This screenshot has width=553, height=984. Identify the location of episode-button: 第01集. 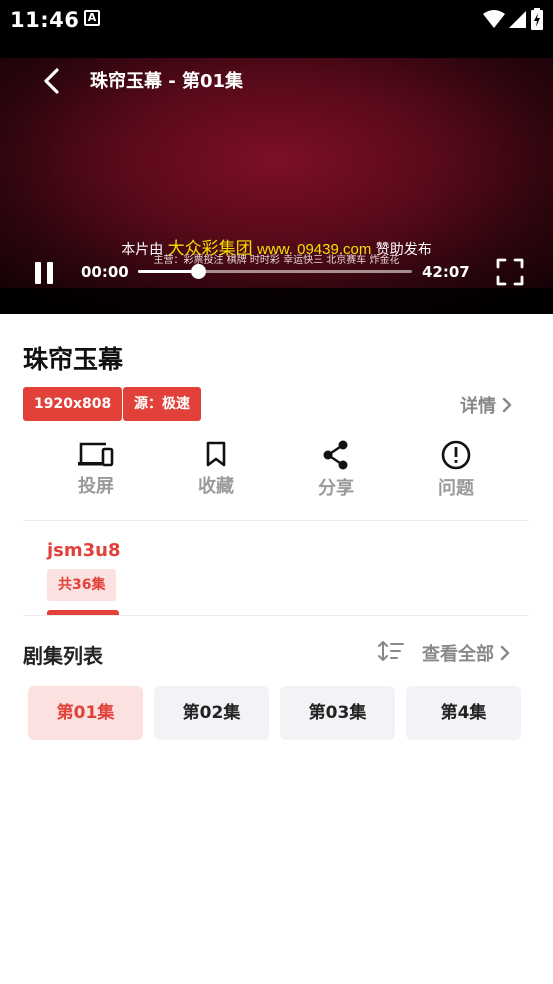
(85, 713).